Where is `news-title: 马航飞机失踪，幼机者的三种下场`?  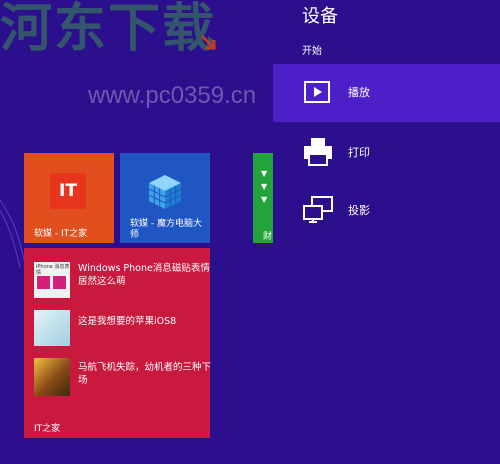 news-title: 马航飞机失踪，幼机者的三种下场 is located at coordinates (145, 374).